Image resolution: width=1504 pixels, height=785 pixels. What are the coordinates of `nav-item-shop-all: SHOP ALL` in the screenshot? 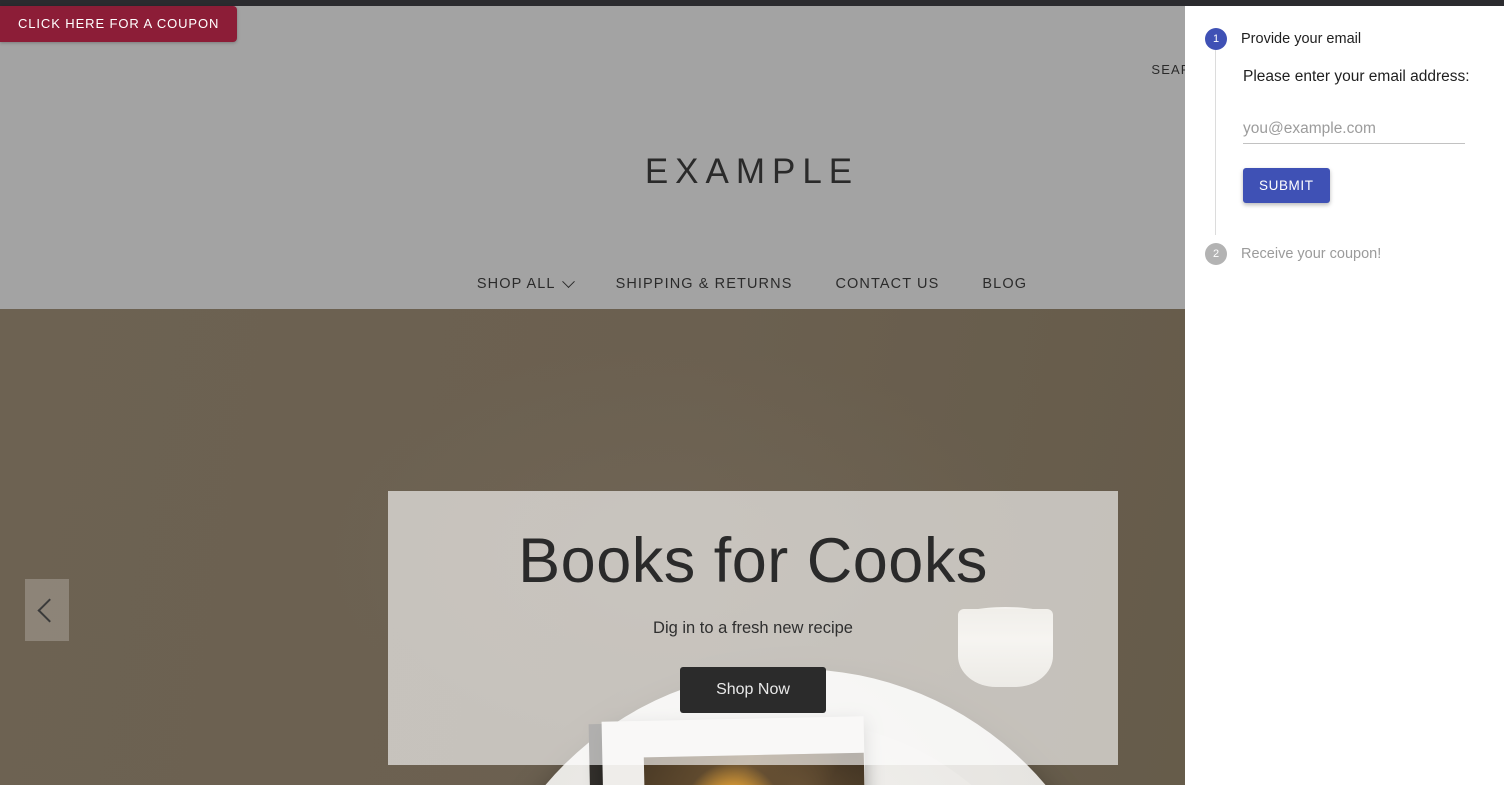 It's located at (525, 283).